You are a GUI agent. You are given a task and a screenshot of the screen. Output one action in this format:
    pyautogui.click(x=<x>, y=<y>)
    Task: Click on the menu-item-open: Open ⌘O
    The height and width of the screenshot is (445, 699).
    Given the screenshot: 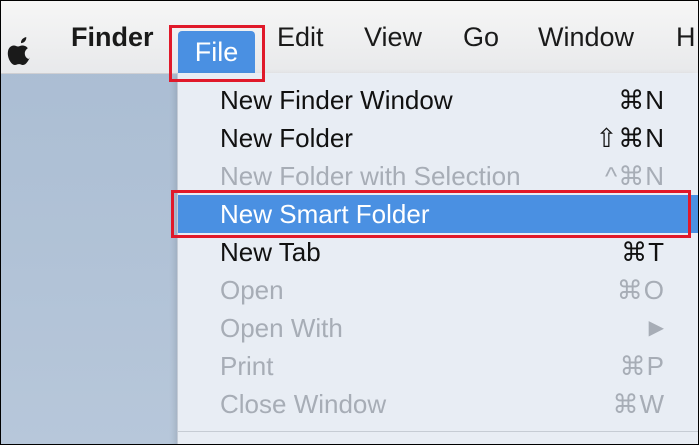 What is the action you would take?
    pyautogui.click(x=438, y=290)
    